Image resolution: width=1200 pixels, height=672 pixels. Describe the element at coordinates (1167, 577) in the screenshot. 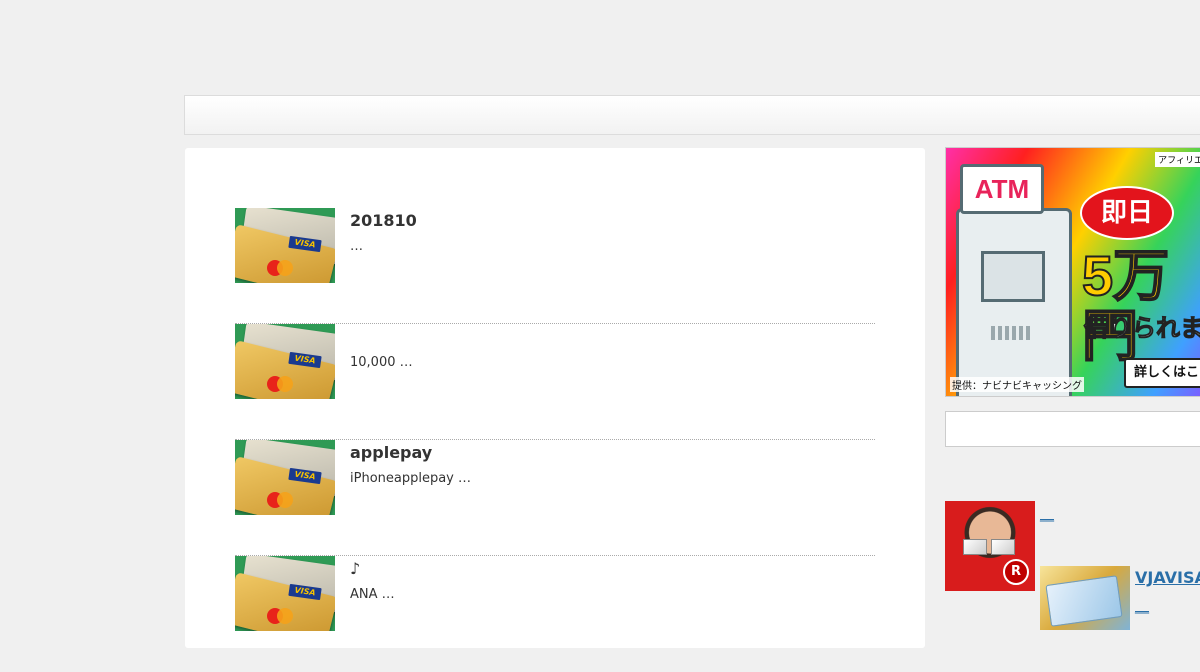

I see `sidebar-post-link: VJAVISA` at that location.